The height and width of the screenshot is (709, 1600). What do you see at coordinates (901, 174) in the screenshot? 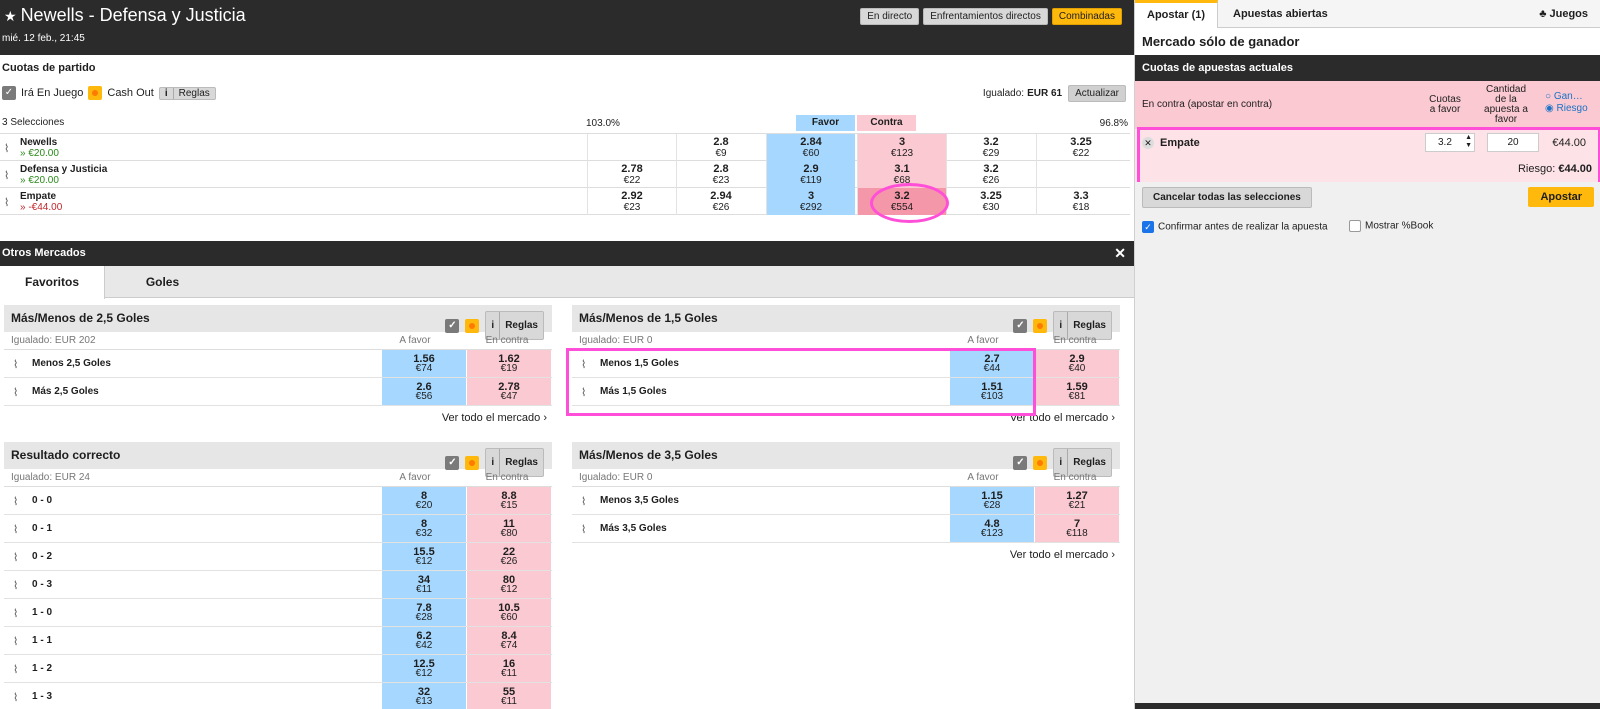
I see `odds-cell: 3.1 €68` at bounding box center [901, 174].